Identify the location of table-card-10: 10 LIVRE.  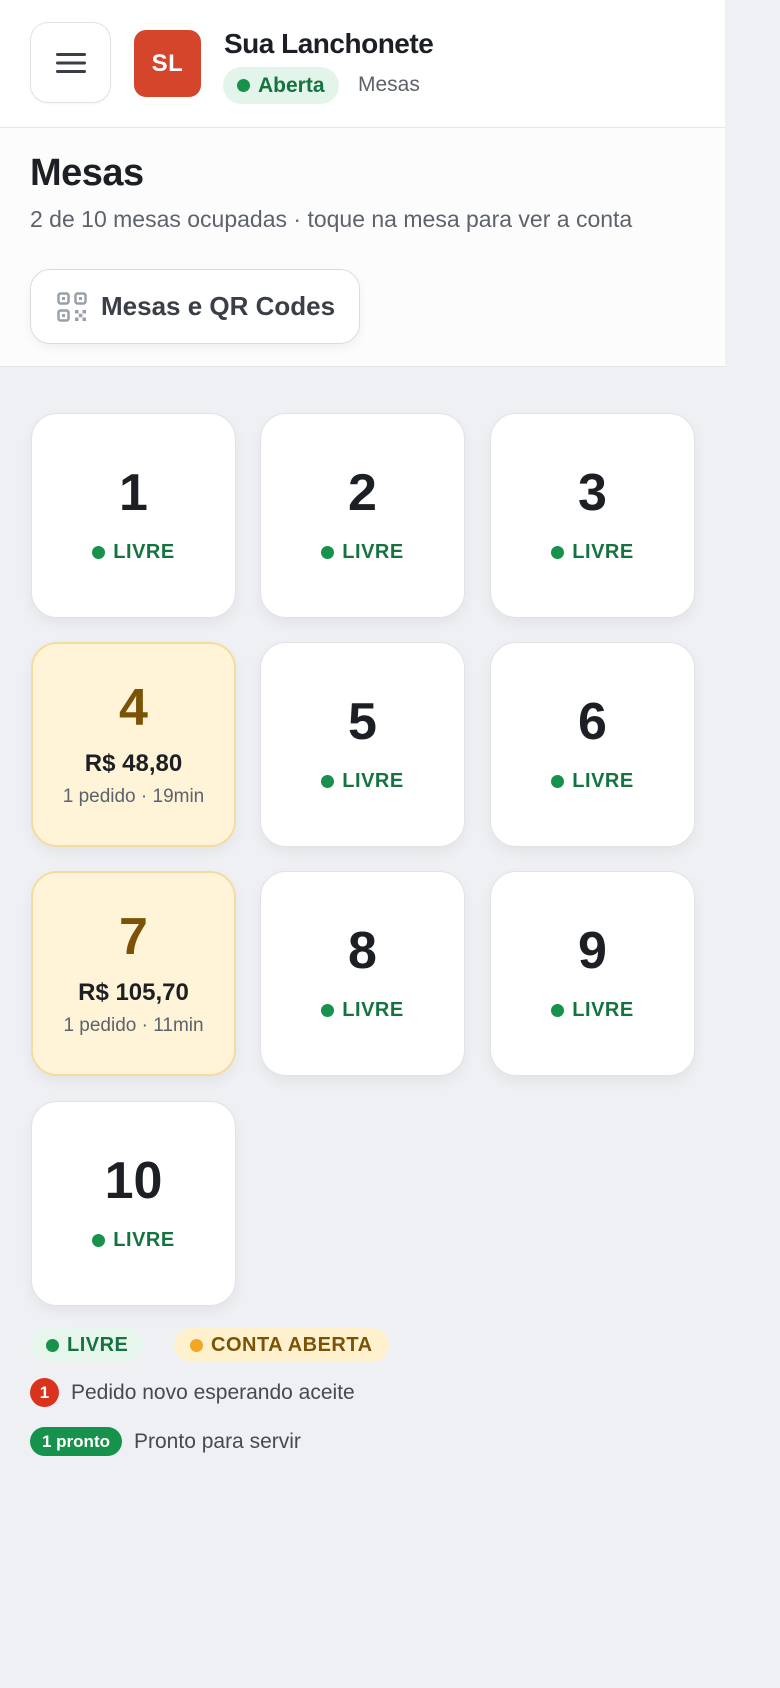
(133, 1203).